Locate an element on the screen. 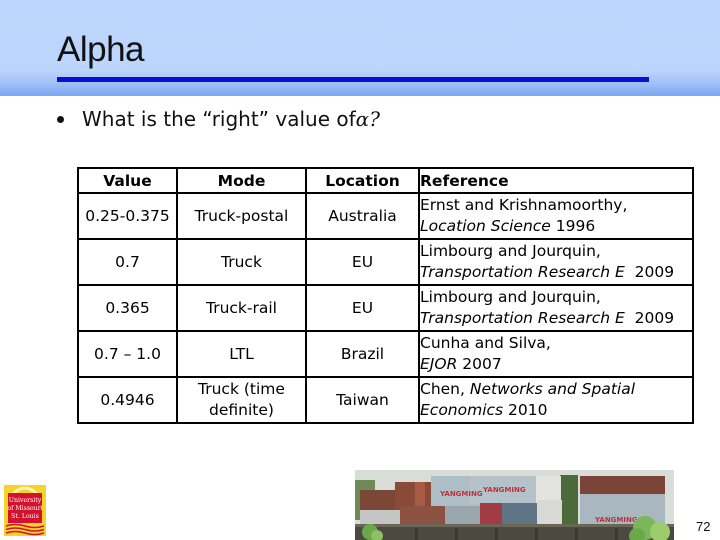 The image size is (720, 540). title-underline is located at coordinates (353, 79).